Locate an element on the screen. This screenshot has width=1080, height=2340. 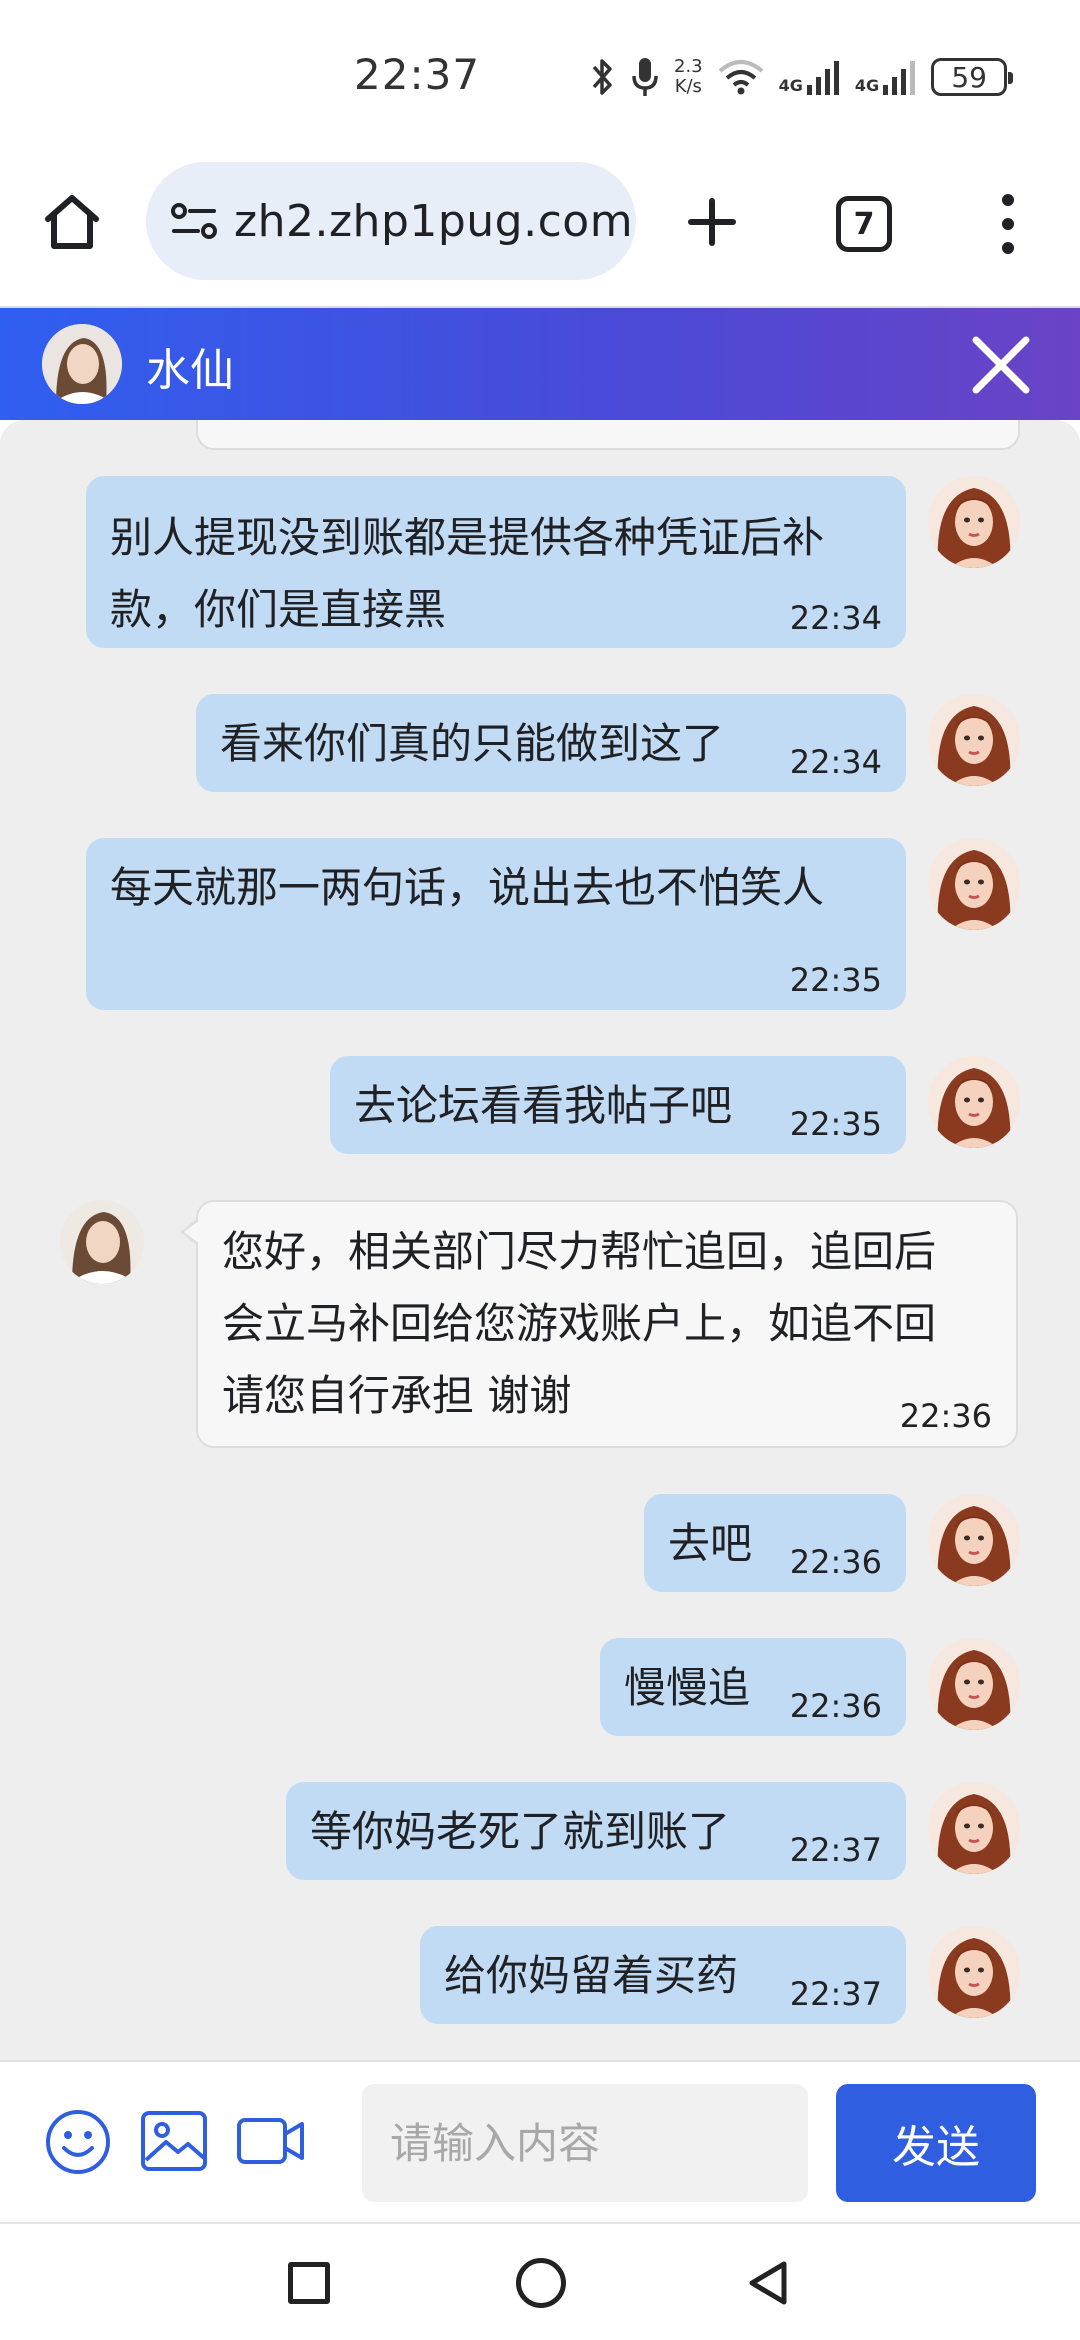
message-text: 看来你们真的只能做到这了 is located at coordinates (472, 743).